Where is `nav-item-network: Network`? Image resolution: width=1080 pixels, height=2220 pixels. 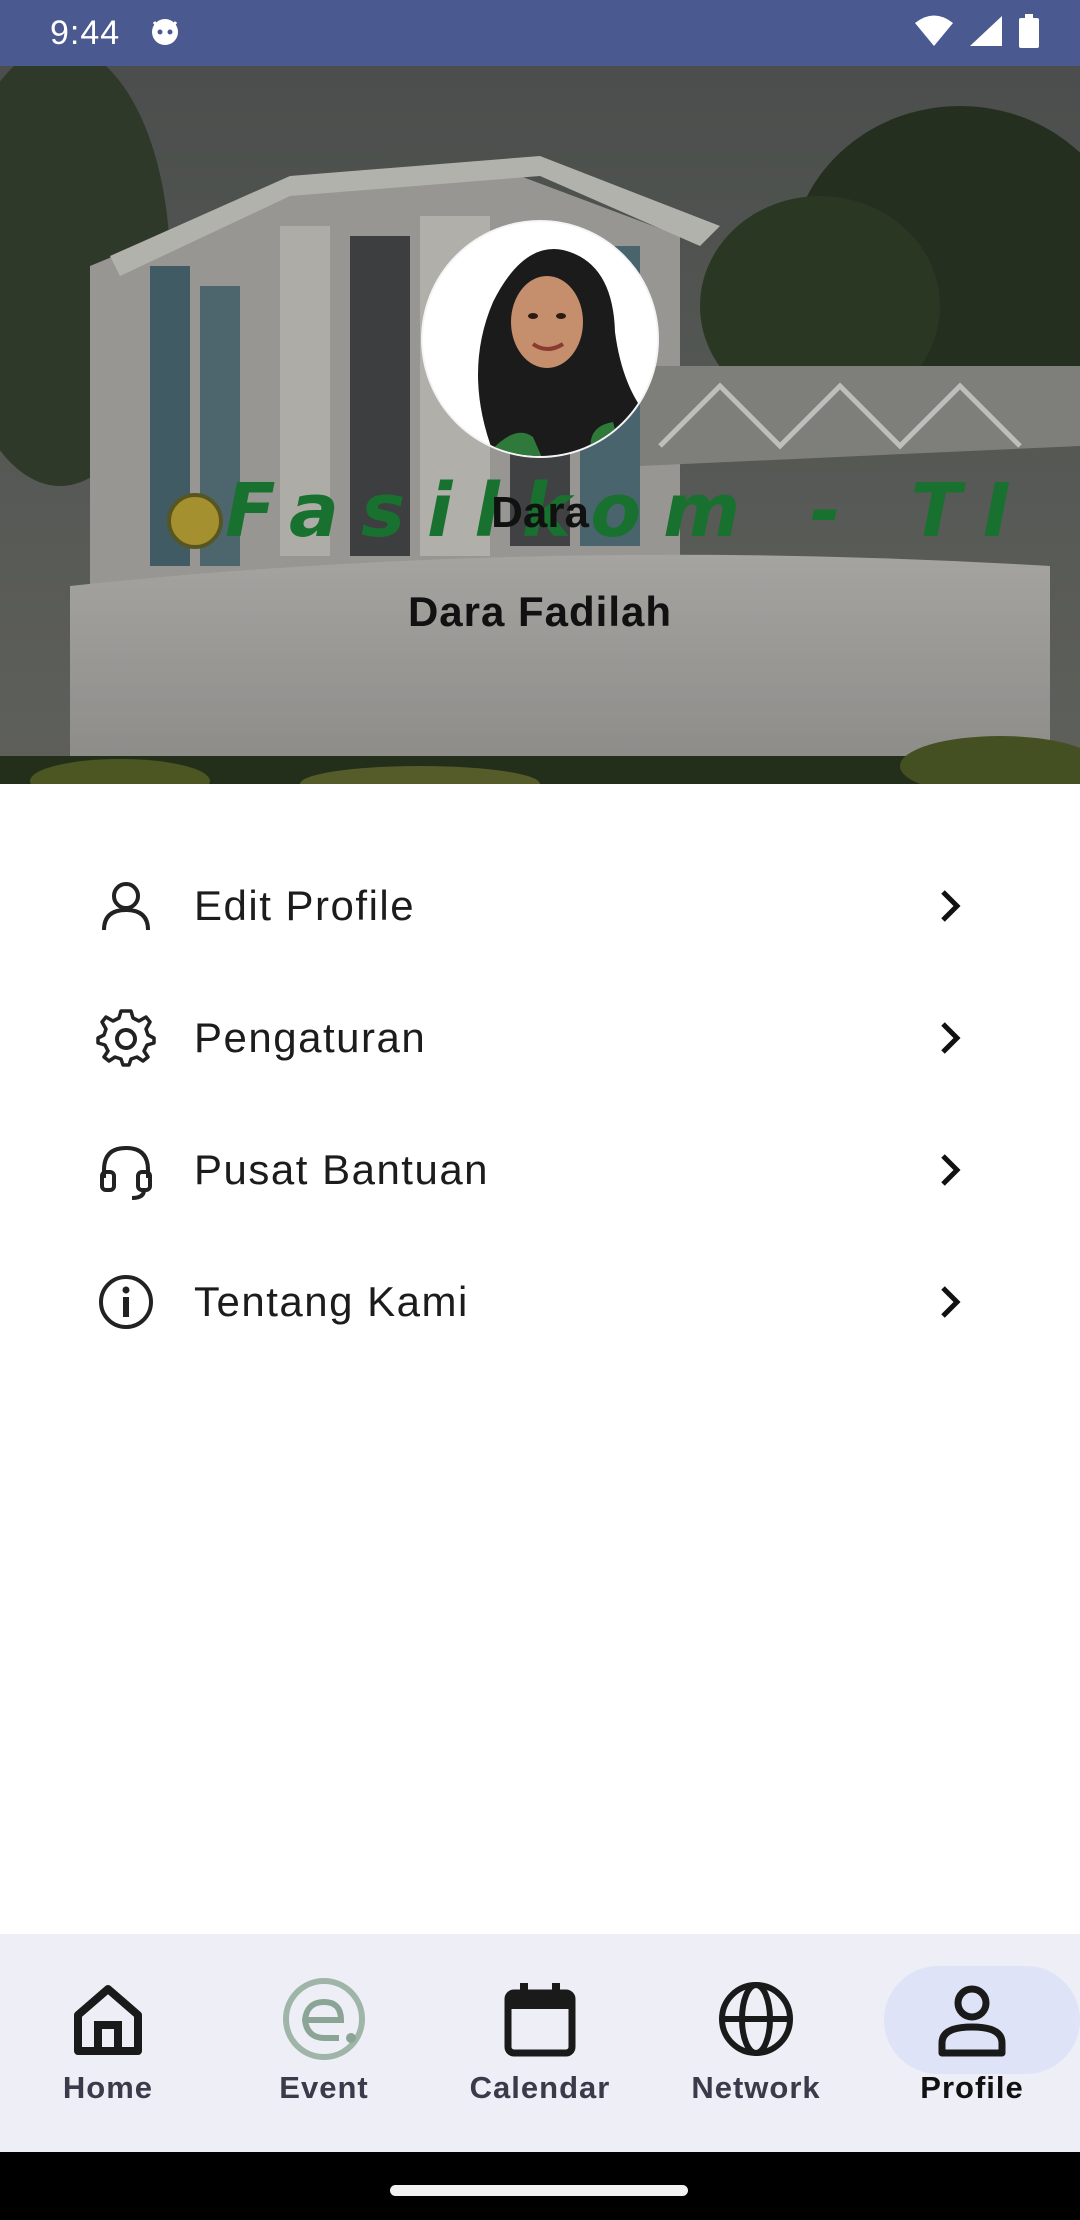
nav-item-network: Network is located at coordinates (756, 2043).